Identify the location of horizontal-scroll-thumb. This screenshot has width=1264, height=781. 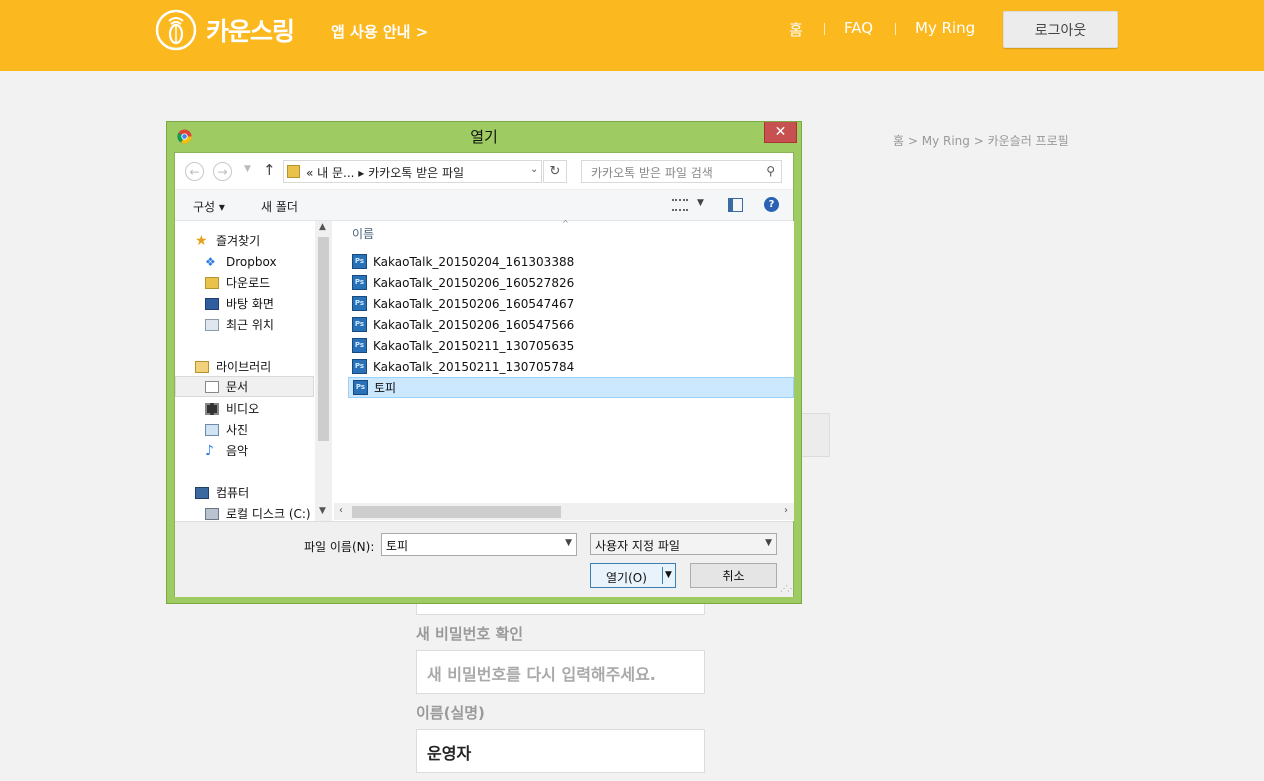
(456, 512).